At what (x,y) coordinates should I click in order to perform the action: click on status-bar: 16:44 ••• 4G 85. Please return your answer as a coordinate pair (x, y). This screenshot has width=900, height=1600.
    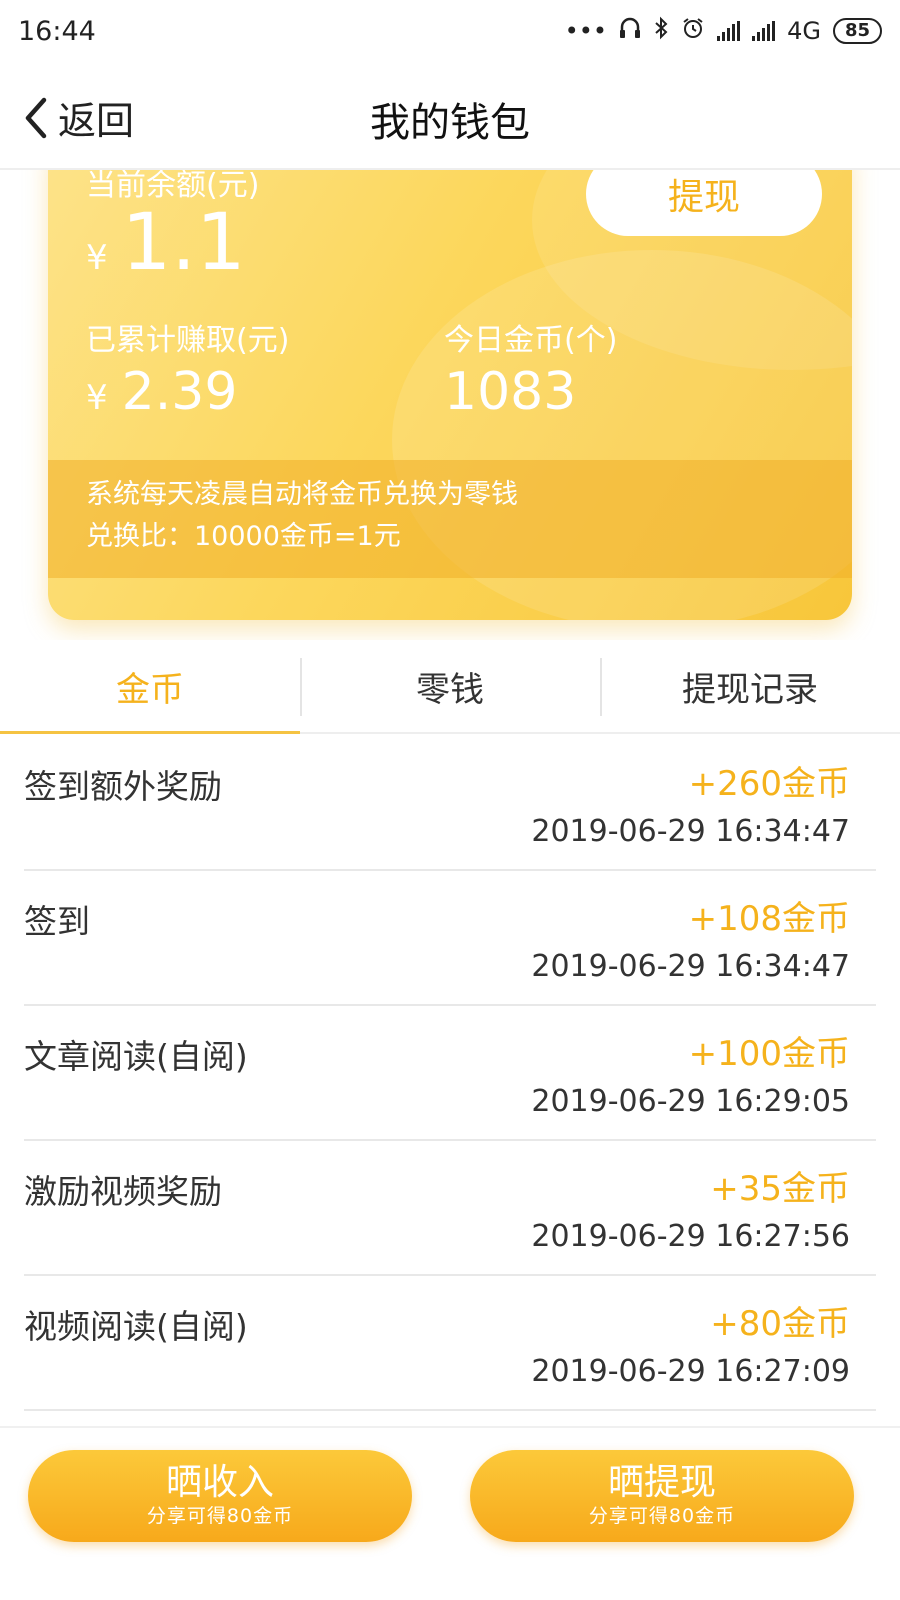
    Looking at the image, I should click on (450, 31).